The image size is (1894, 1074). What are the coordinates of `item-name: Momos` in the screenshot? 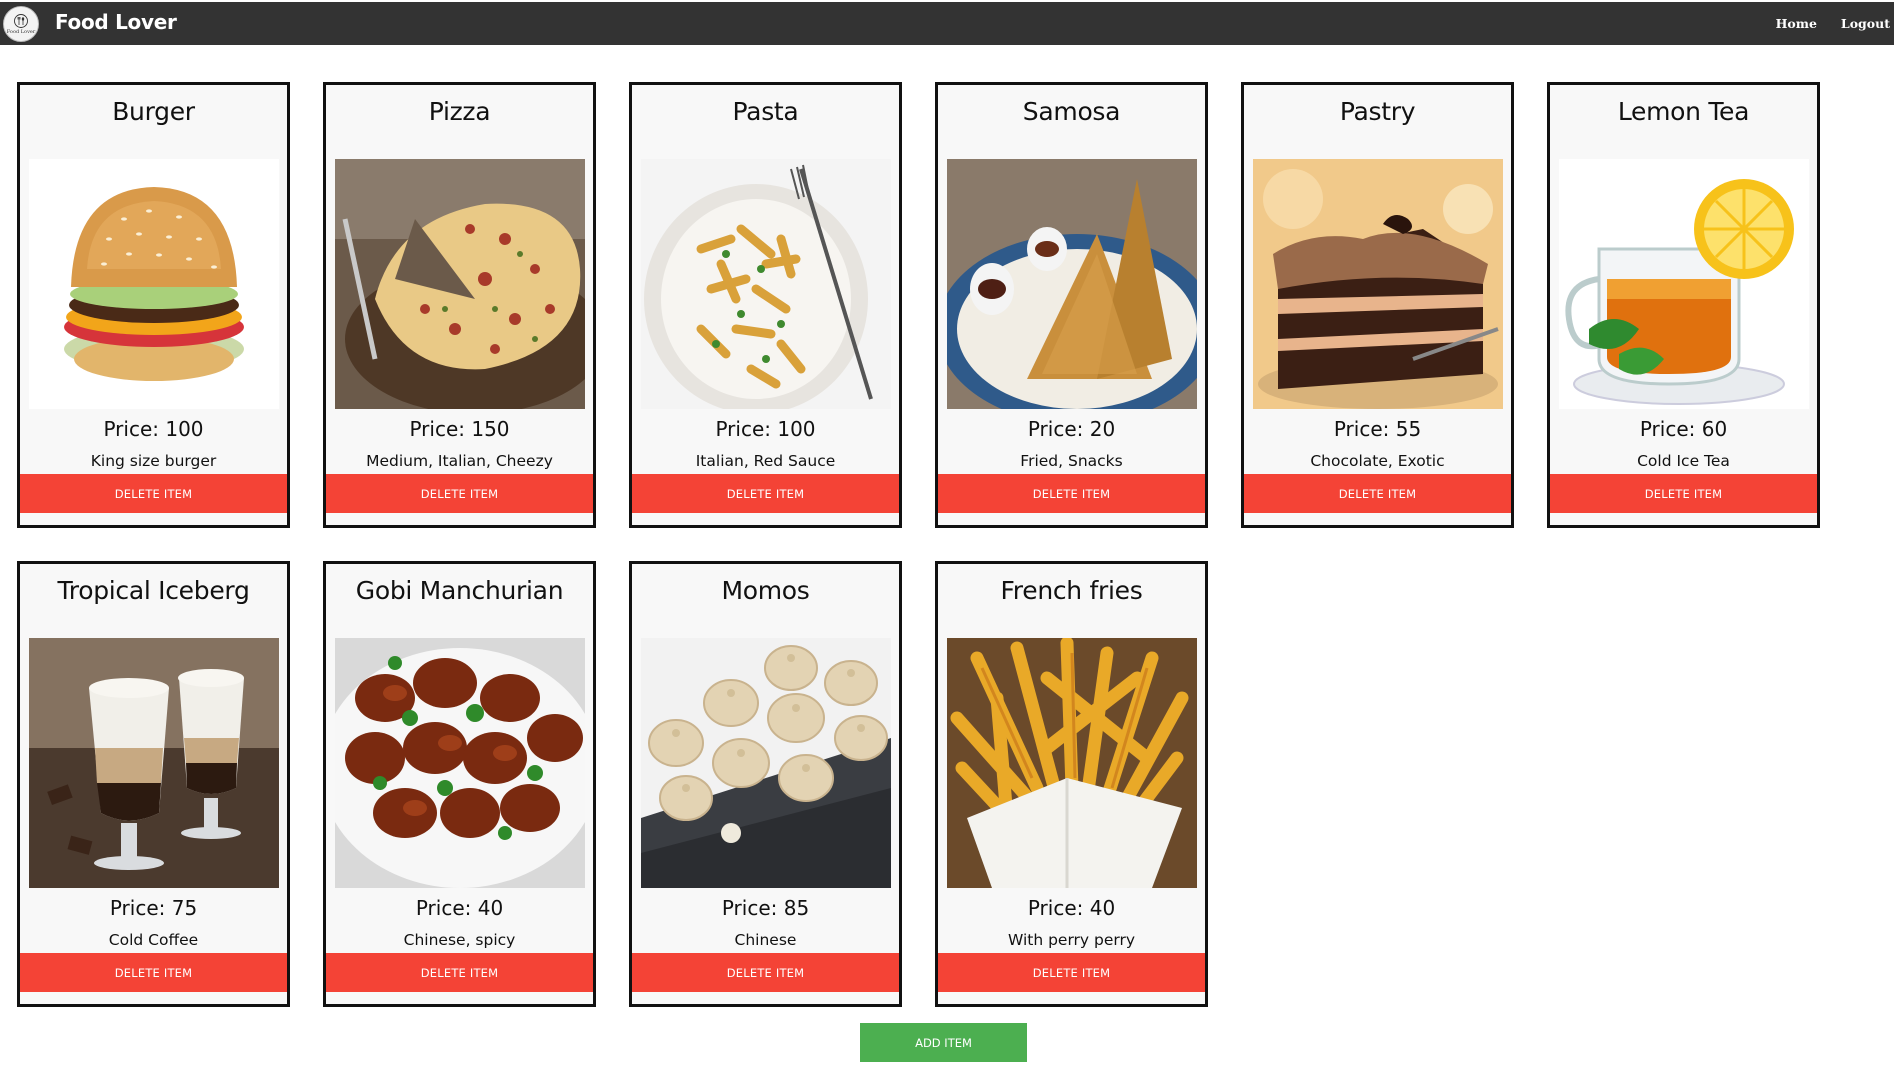 It's located at (765, 590).